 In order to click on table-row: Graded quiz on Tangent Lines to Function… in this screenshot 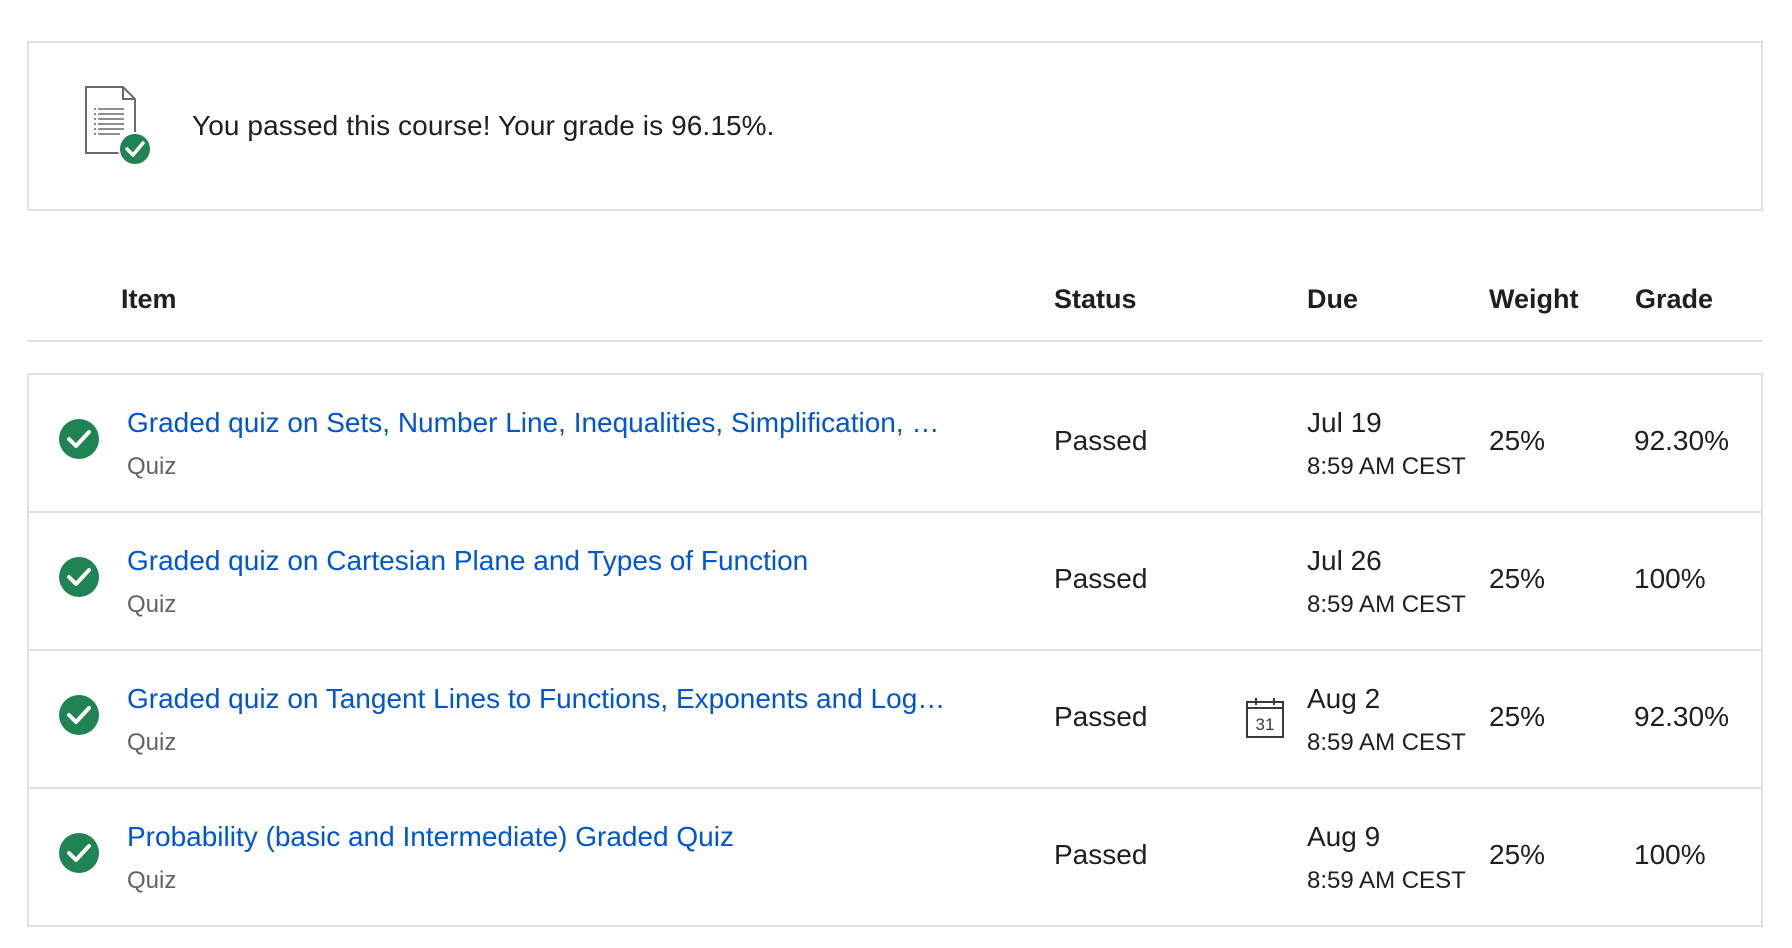, I will do `click(895, 720)`.